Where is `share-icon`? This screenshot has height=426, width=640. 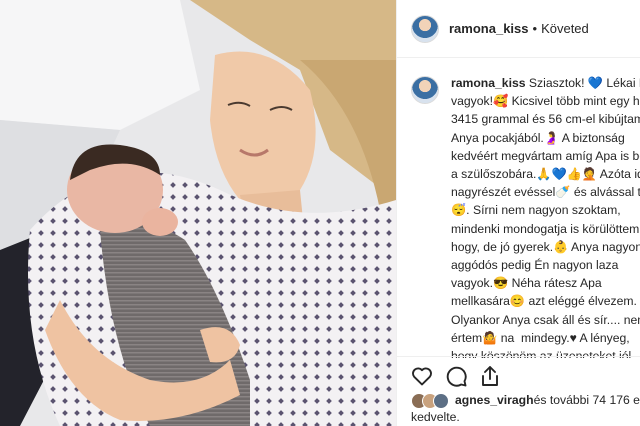 share-icon is located at coordinates (490, 375).